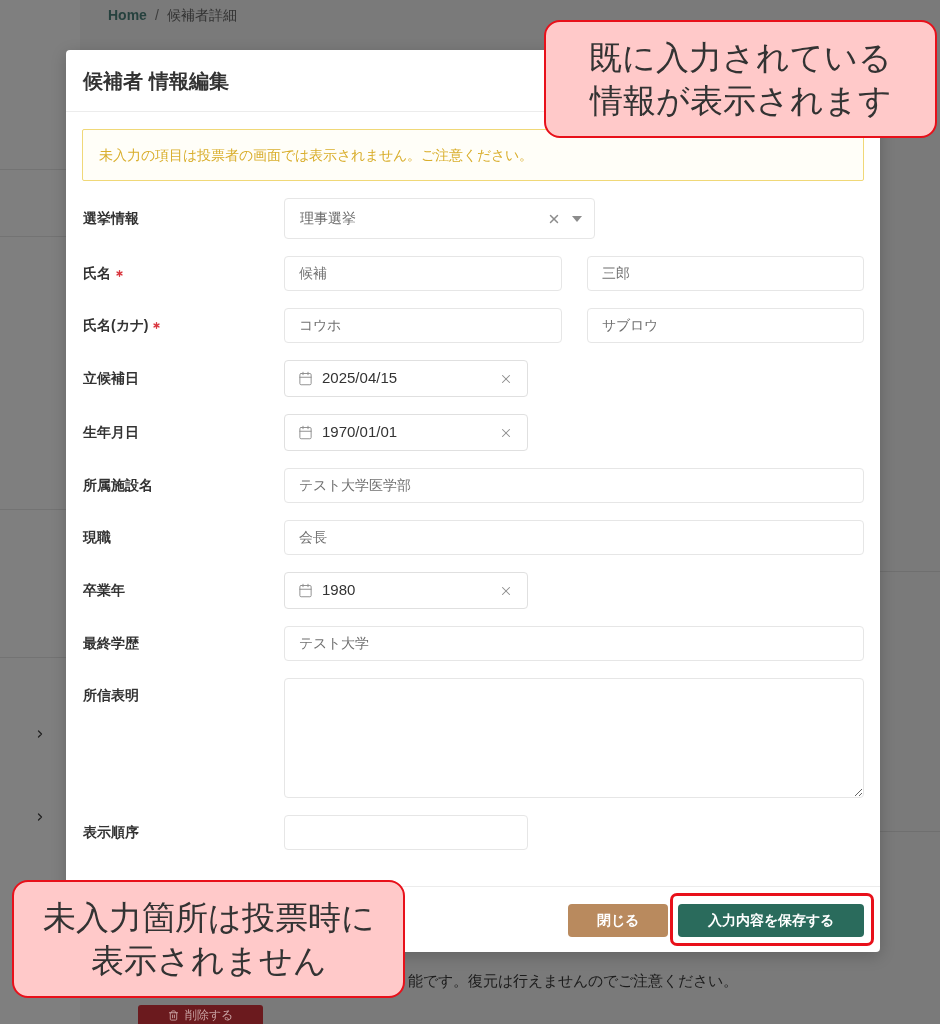 Image resolution: width=940 pixels, height=1024 pixels. Describe the element at coordinates (577, 218) in the screenshot. I see `caret-down-icon` at that location.